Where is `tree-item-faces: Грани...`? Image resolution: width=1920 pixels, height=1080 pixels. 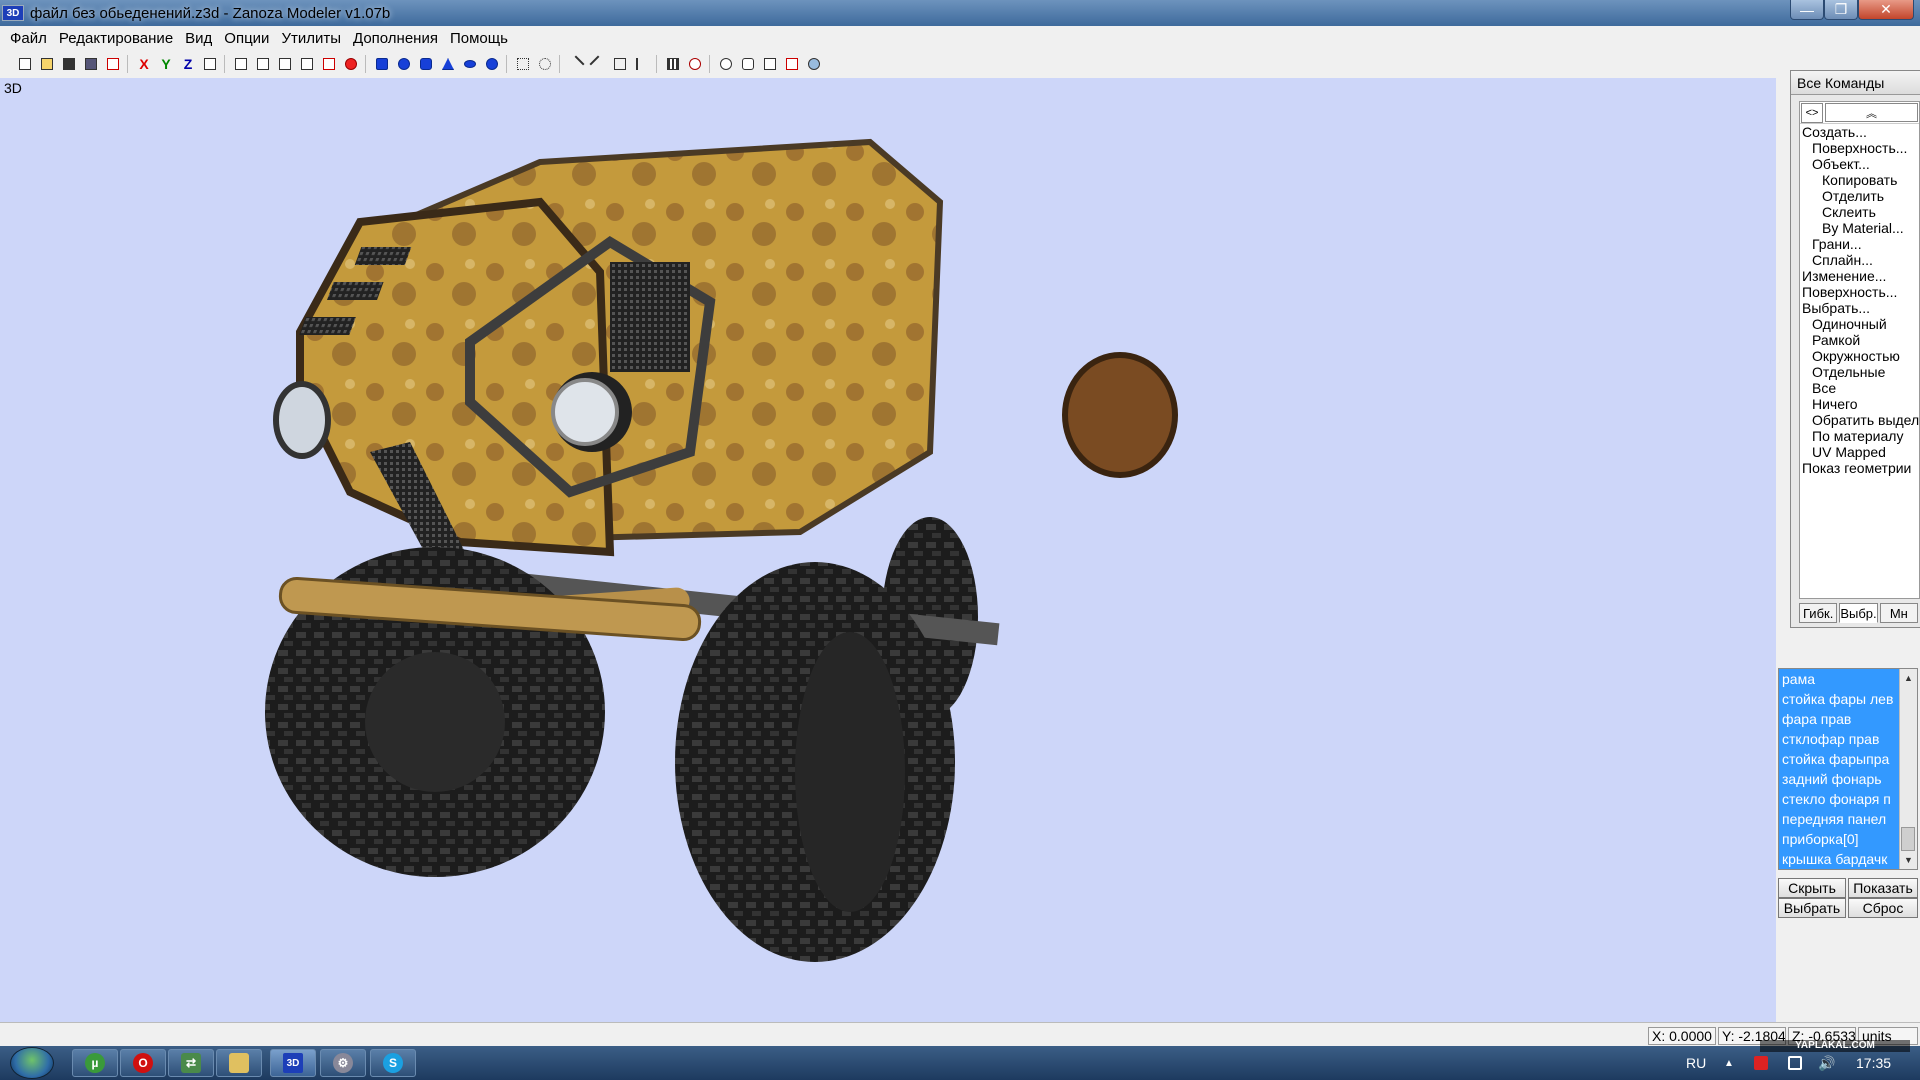 tree-item-faces: Грани... is located at coordinates (1859, 244).